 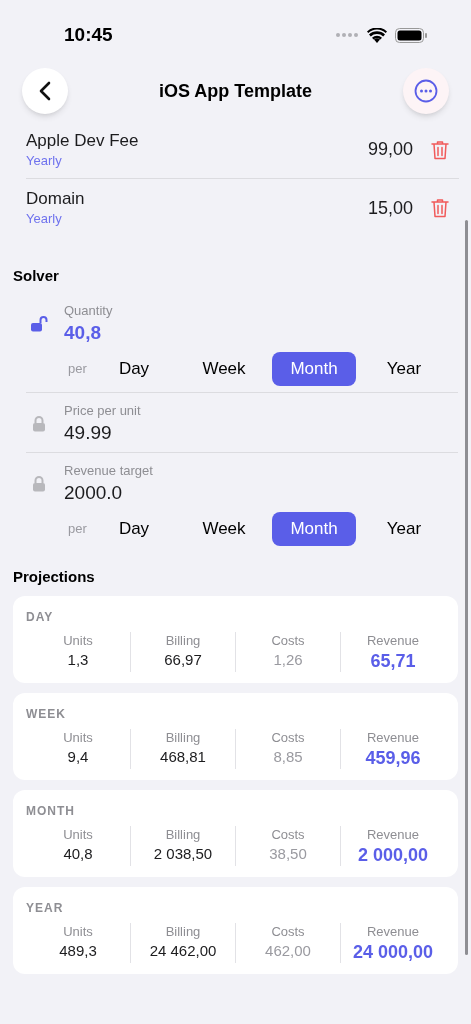 I want to click on metric-value: 1,26, so click(x=288, y=660).